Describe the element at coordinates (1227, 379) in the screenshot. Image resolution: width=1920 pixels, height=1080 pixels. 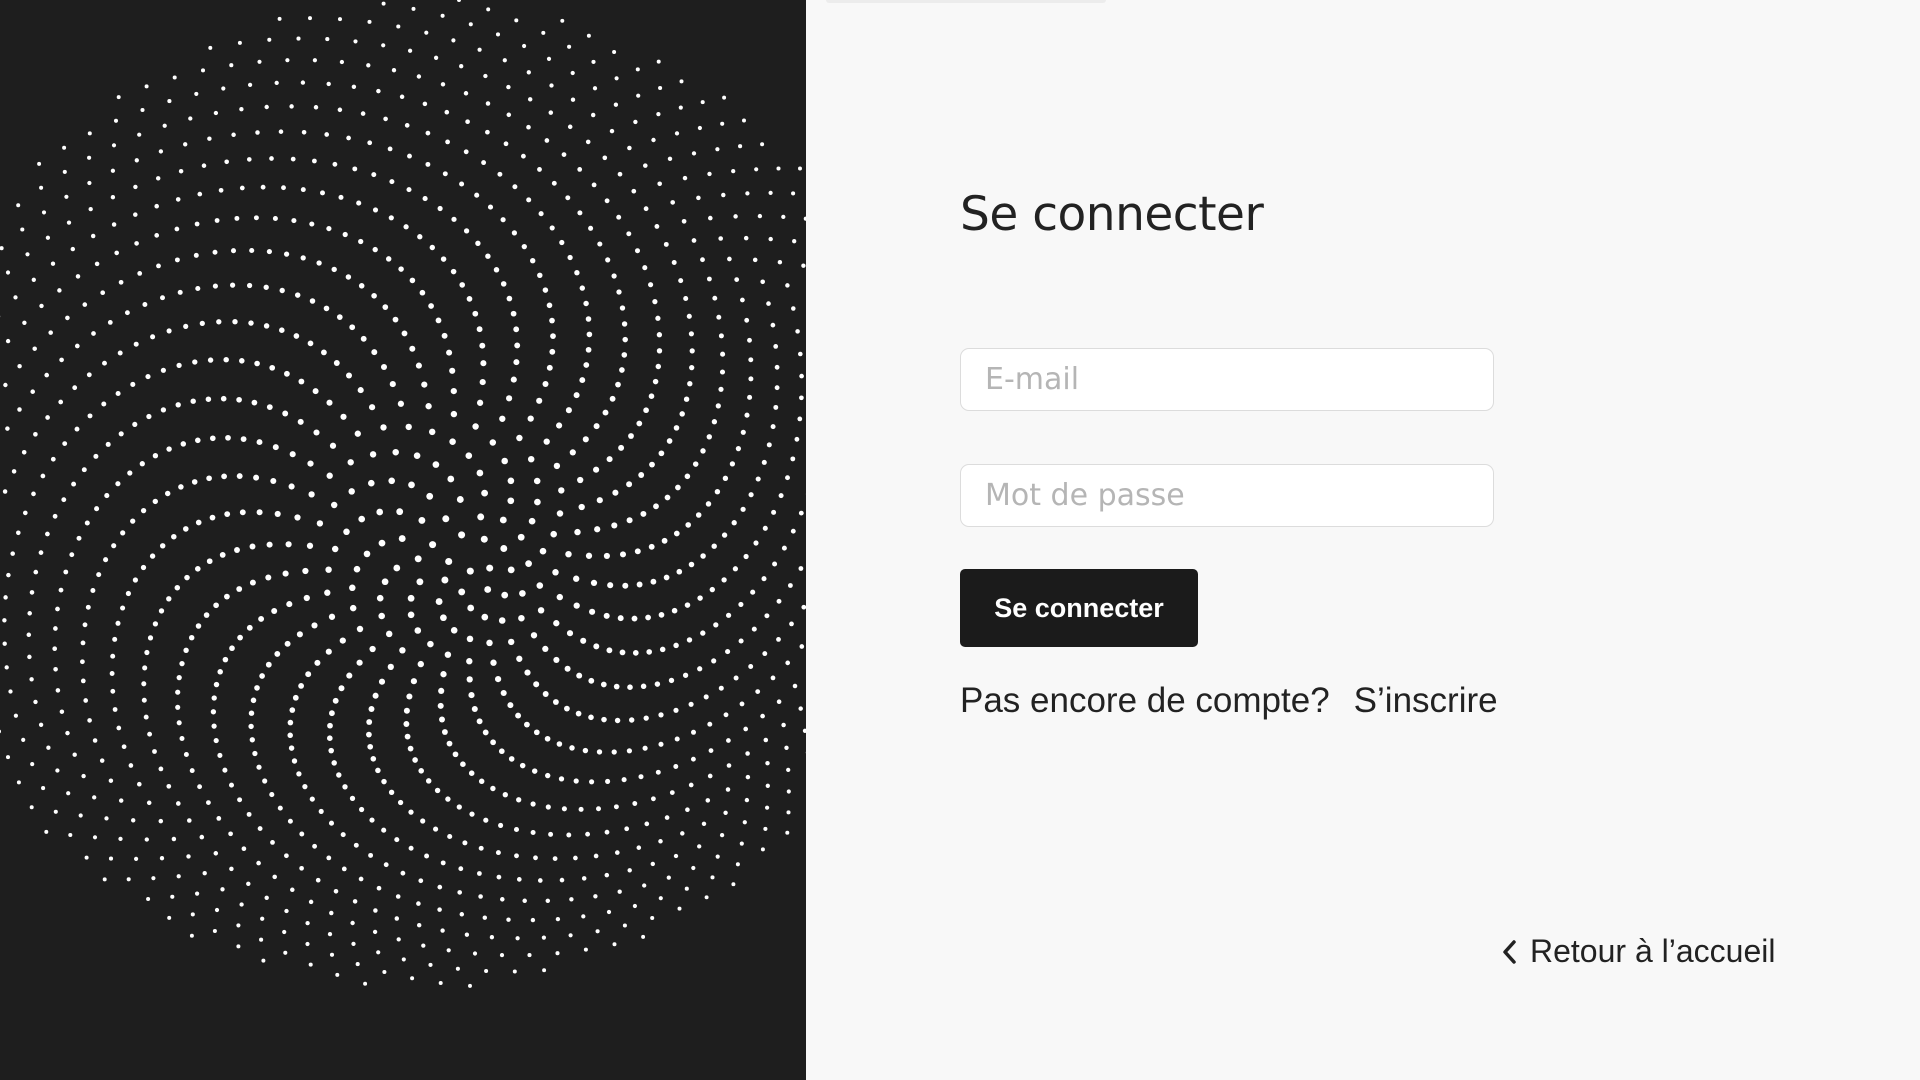
I see `email-field` at that location.